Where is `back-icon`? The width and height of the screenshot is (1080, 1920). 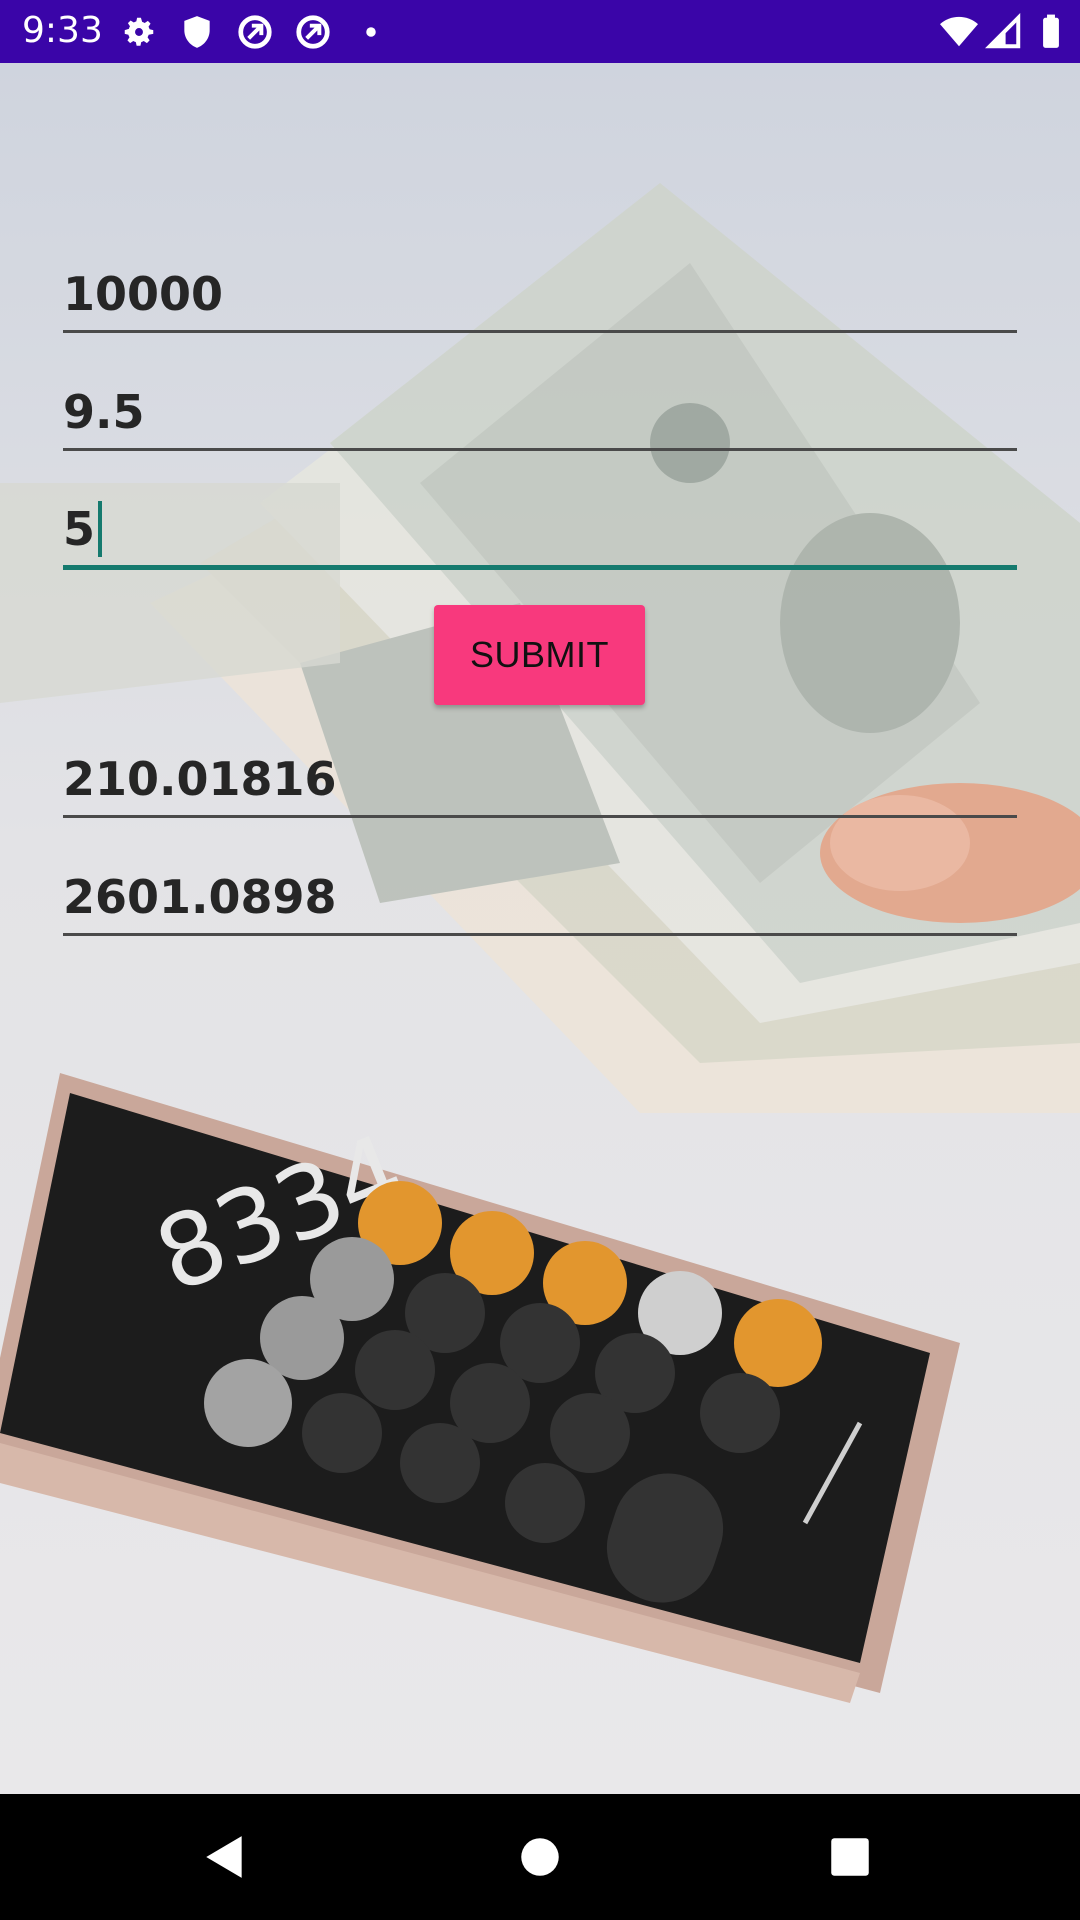 back-icon is located at coordinates (225, 1857).